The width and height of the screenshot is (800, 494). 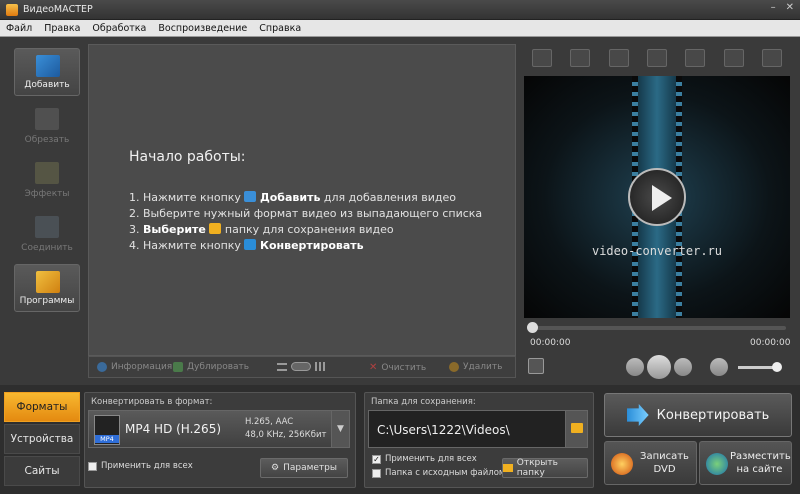 What do you see at coordinates (400, 10) in the screenshot?
I see `title-bar: ВидеоМАСТЕР – ✕` at bounding box center [400, 10].